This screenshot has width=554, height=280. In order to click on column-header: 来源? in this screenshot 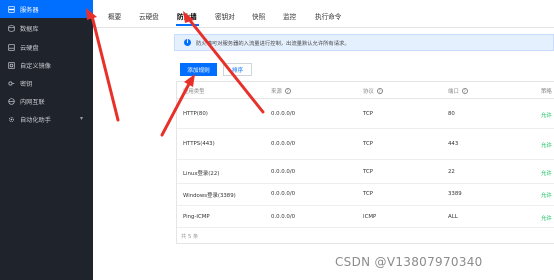, I will do `click(281, 91)`.